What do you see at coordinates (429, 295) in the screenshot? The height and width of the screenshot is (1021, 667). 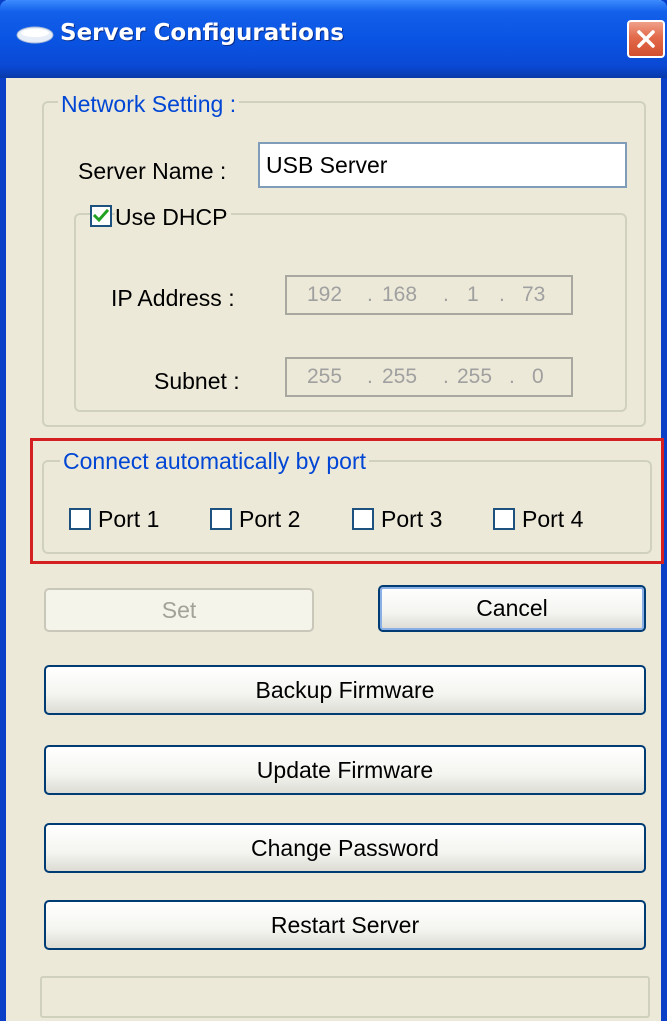 I see `ip-address-field: 192 . 168 . 1 . 73` at bounding box center [429, 295].